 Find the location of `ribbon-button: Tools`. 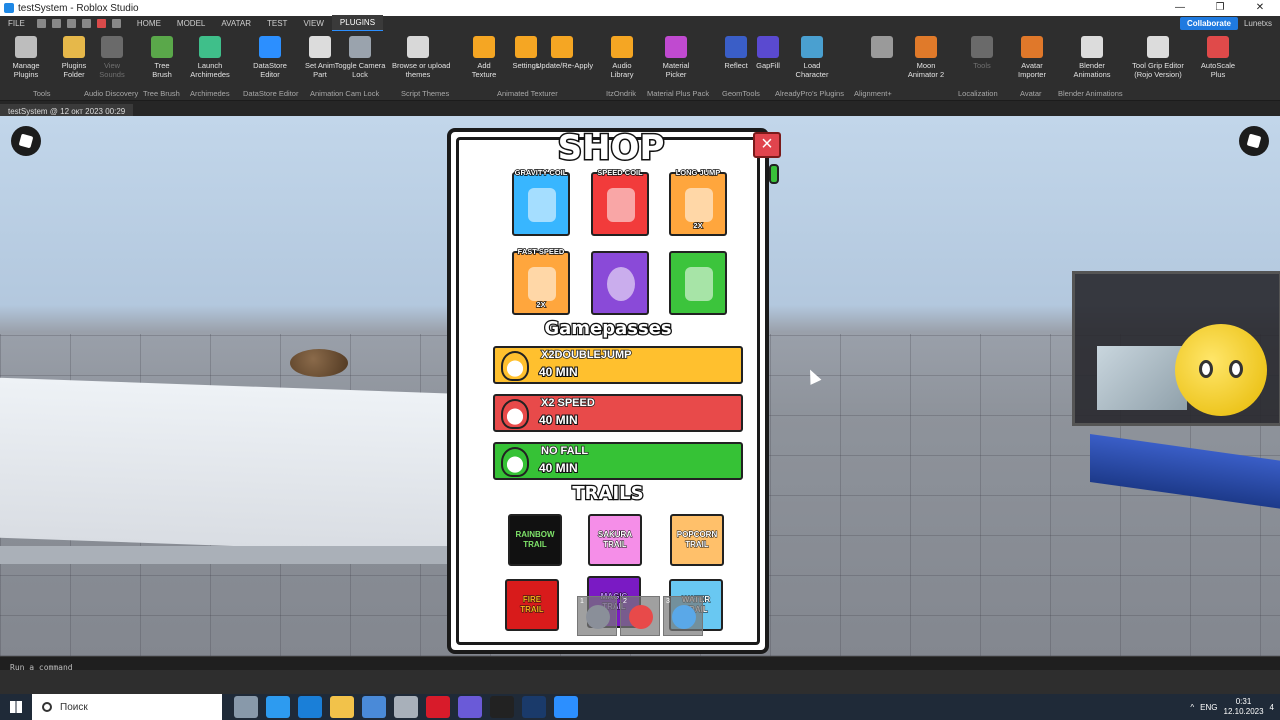

ribbon-button: Tools is located at coordinates (982, 53).